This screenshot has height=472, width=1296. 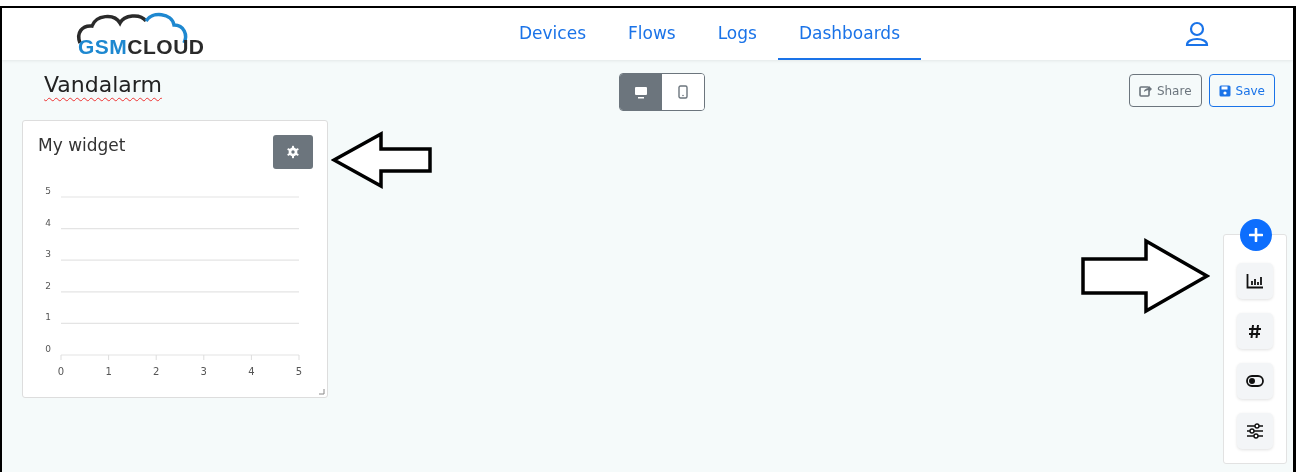 I want to click on x-tick-label: 5, so click(x=299, y=371).